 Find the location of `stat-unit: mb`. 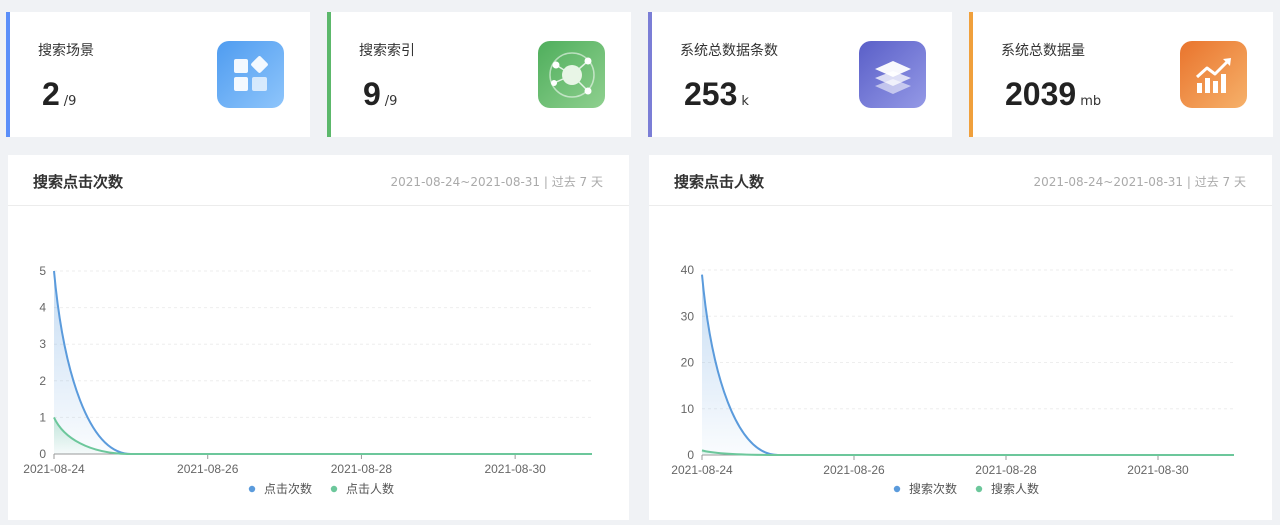

stat-unit: mb is located at coordinates (1091, 101).